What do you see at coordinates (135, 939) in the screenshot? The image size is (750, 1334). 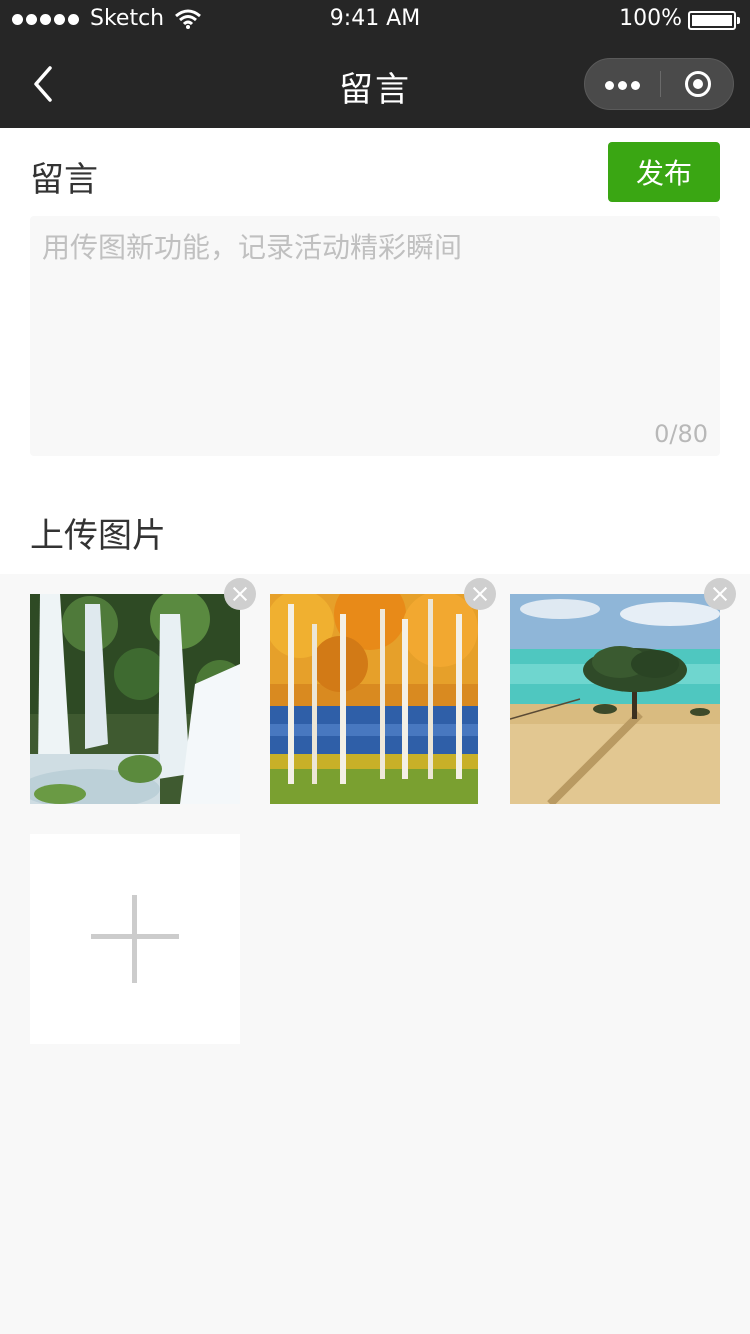 I see `add-image-button` at bounding box center [135, 939].